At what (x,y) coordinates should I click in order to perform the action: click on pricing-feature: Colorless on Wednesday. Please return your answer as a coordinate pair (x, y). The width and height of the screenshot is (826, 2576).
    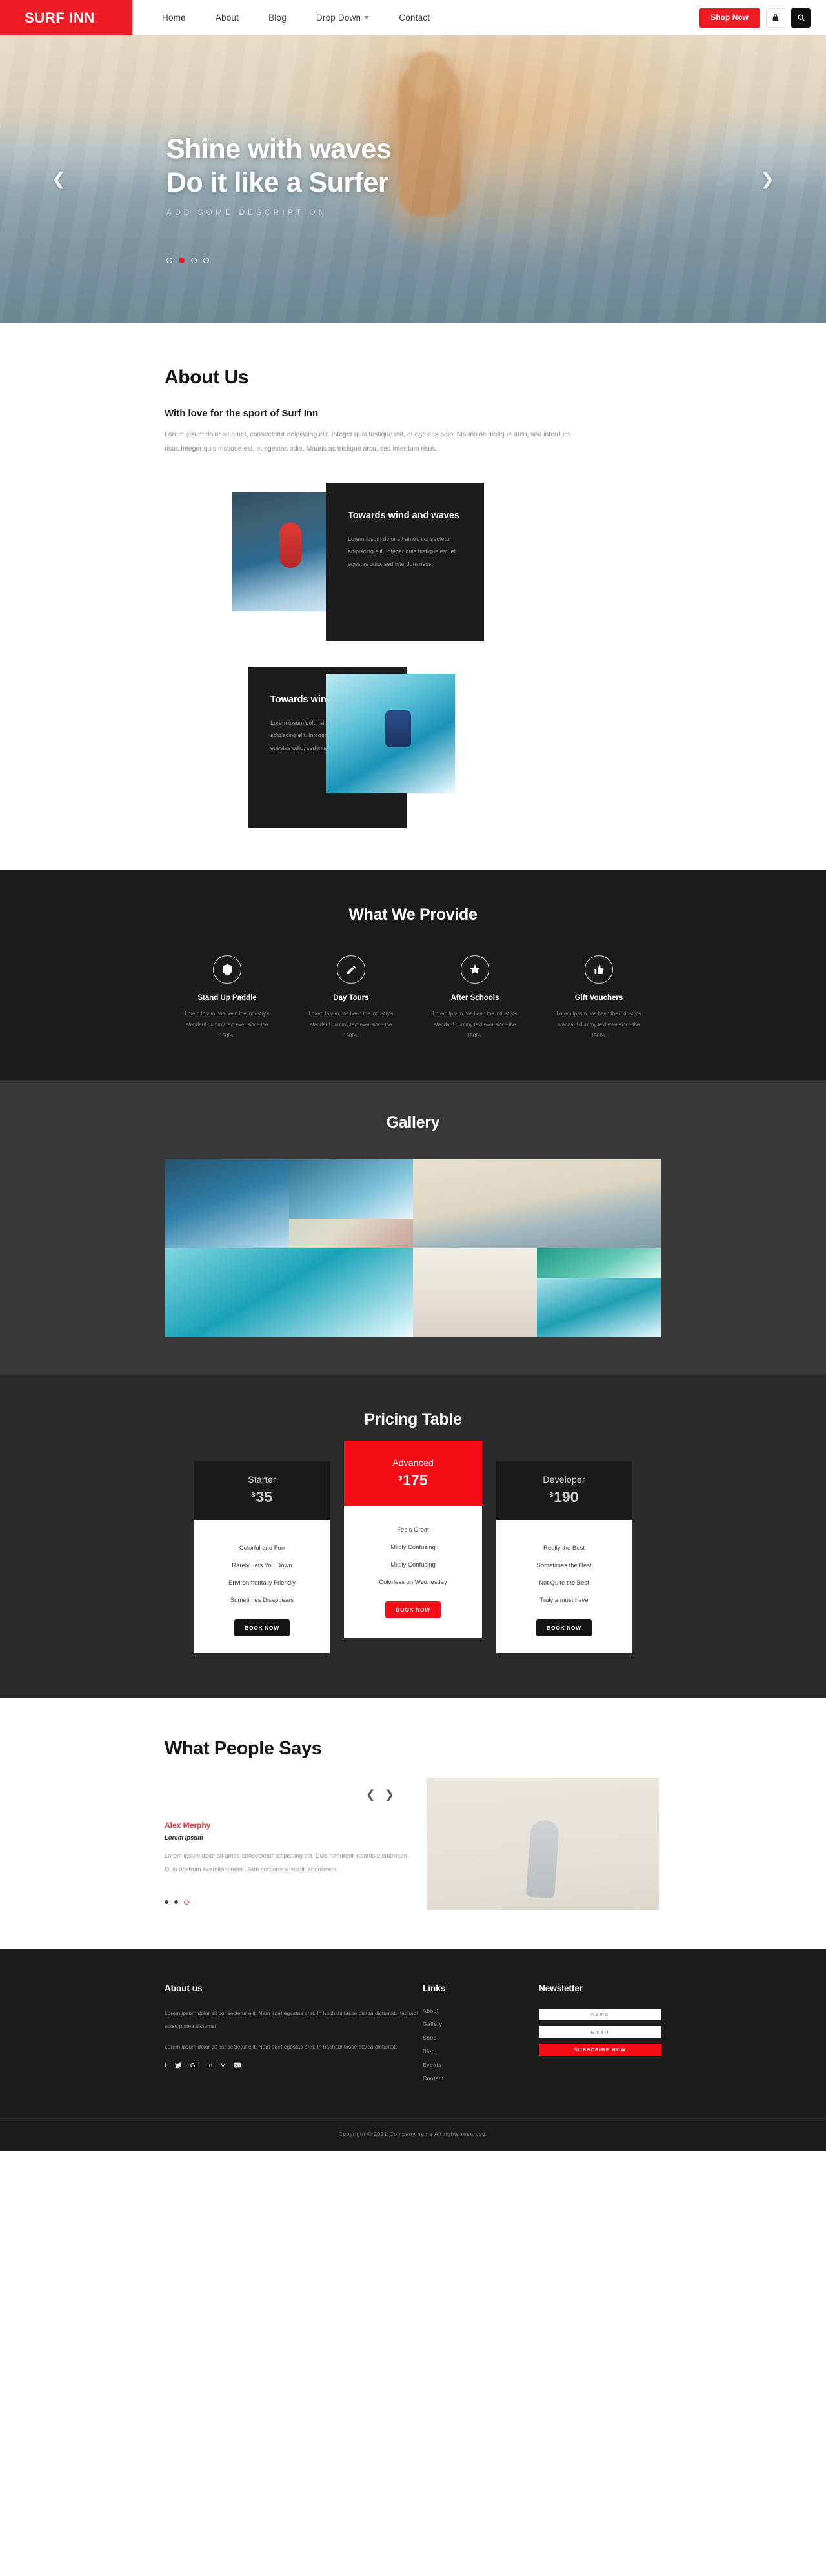
    Looking at the image, I should click on (413, 1583).